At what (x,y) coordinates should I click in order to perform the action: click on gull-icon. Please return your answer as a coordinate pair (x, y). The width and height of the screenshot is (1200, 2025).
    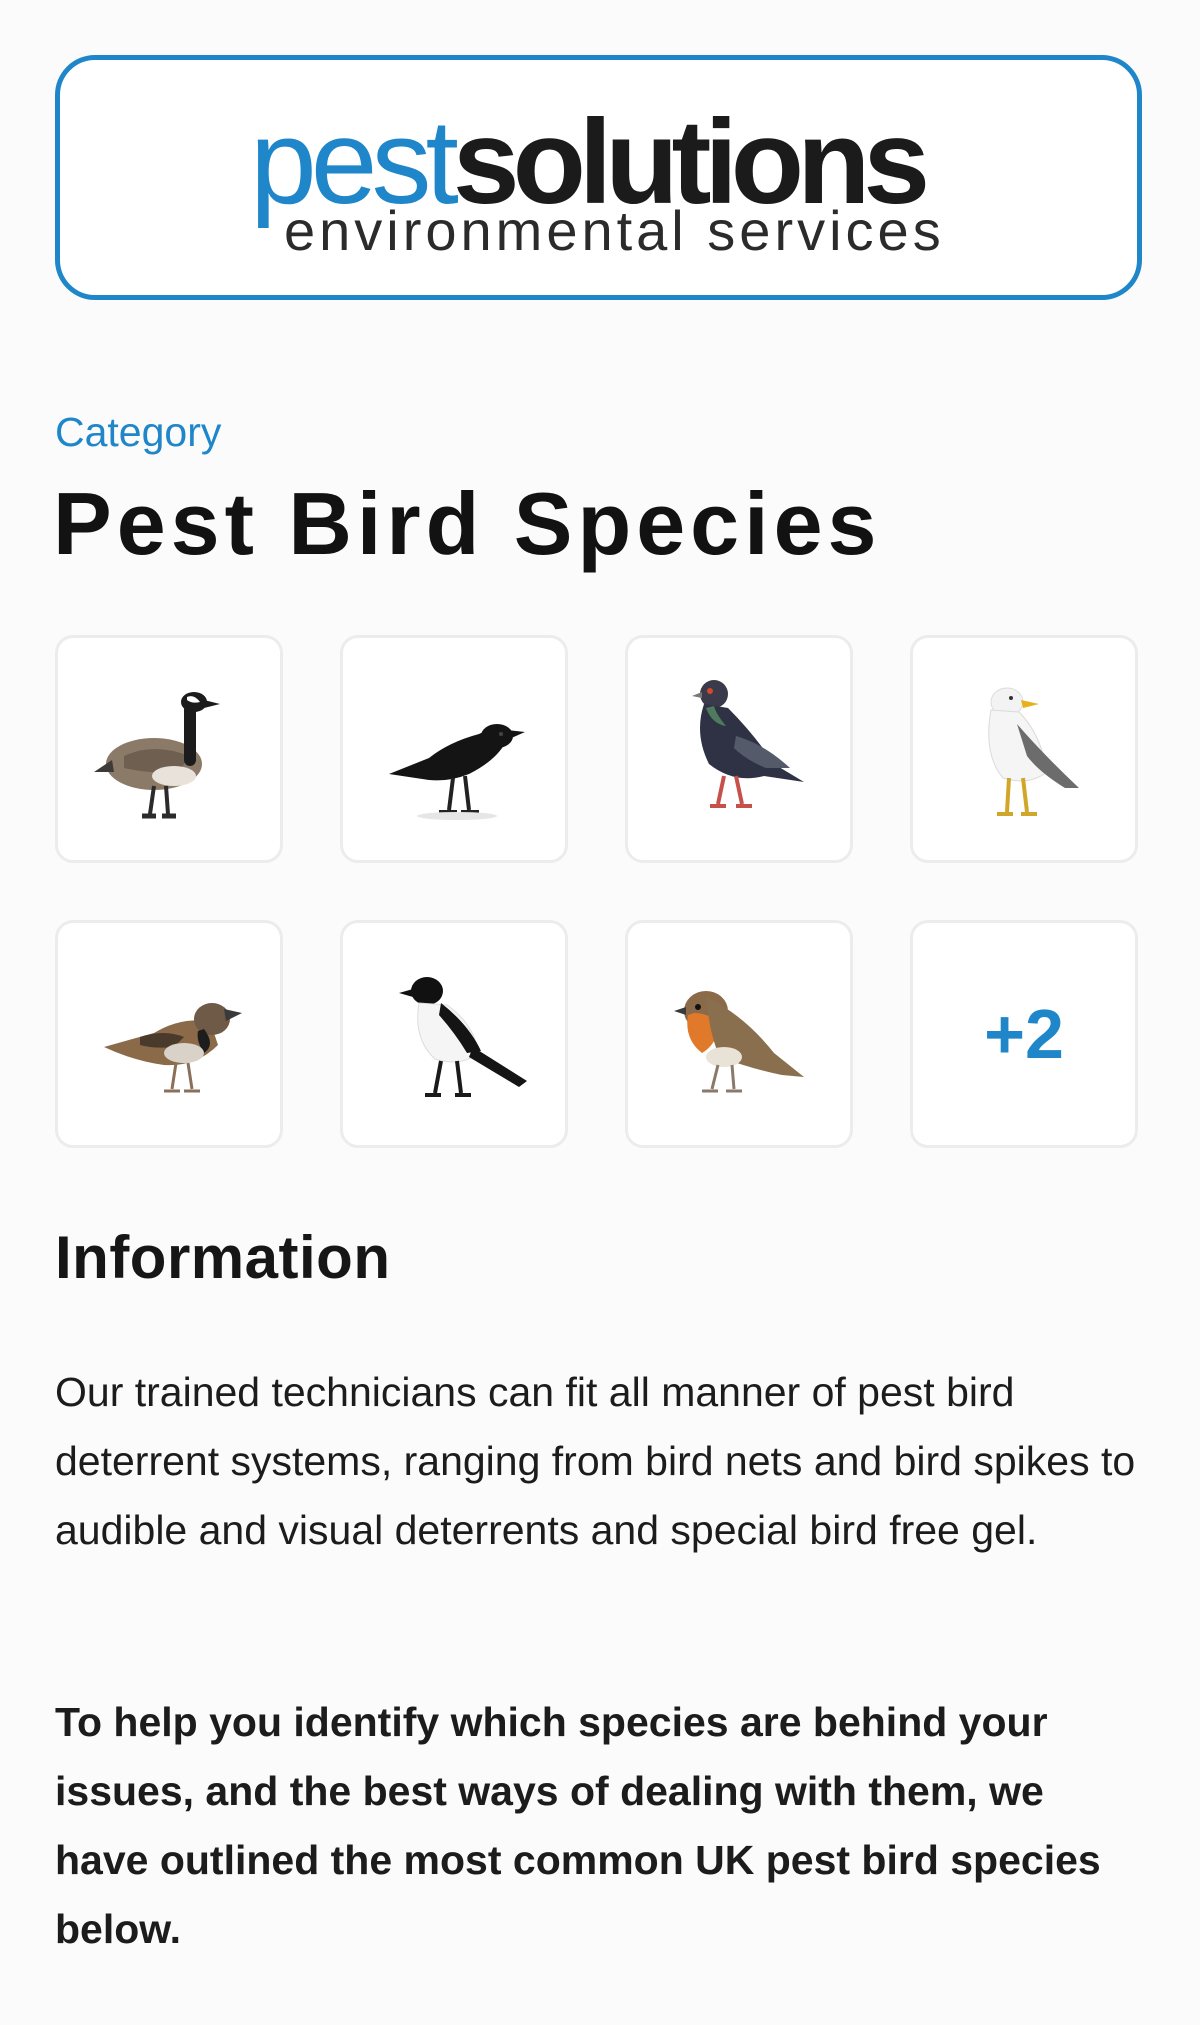
    Looking at the image, I should click on (1033, 751).